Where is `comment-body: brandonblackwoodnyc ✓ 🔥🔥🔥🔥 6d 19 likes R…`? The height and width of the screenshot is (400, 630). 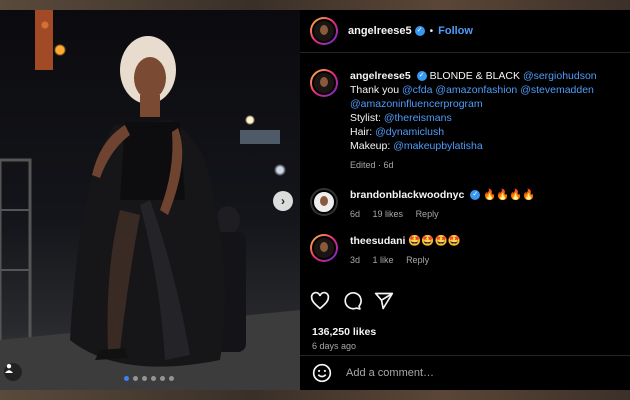
comment-body: brandonblackwoodnyc ✓ 🔥🔥🔥🔥 6d 19 likes R… is located at coordinates (443, 204).